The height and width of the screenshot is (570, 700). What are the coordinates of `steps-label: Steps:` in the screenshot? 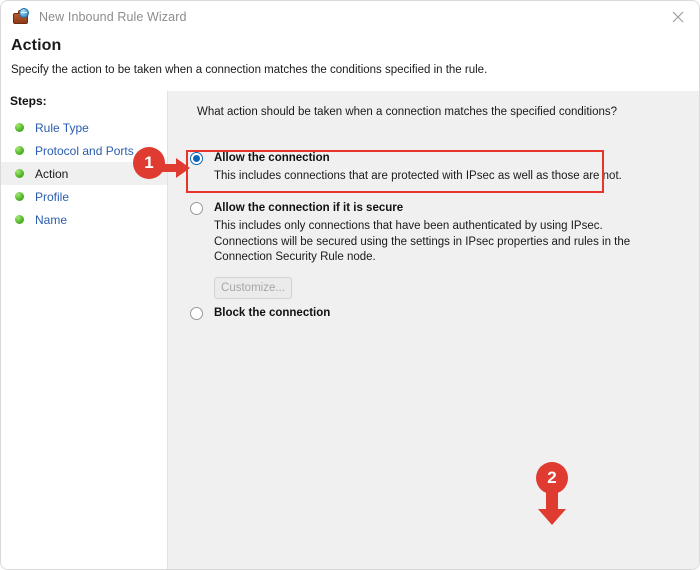 It's located at (28, 101).